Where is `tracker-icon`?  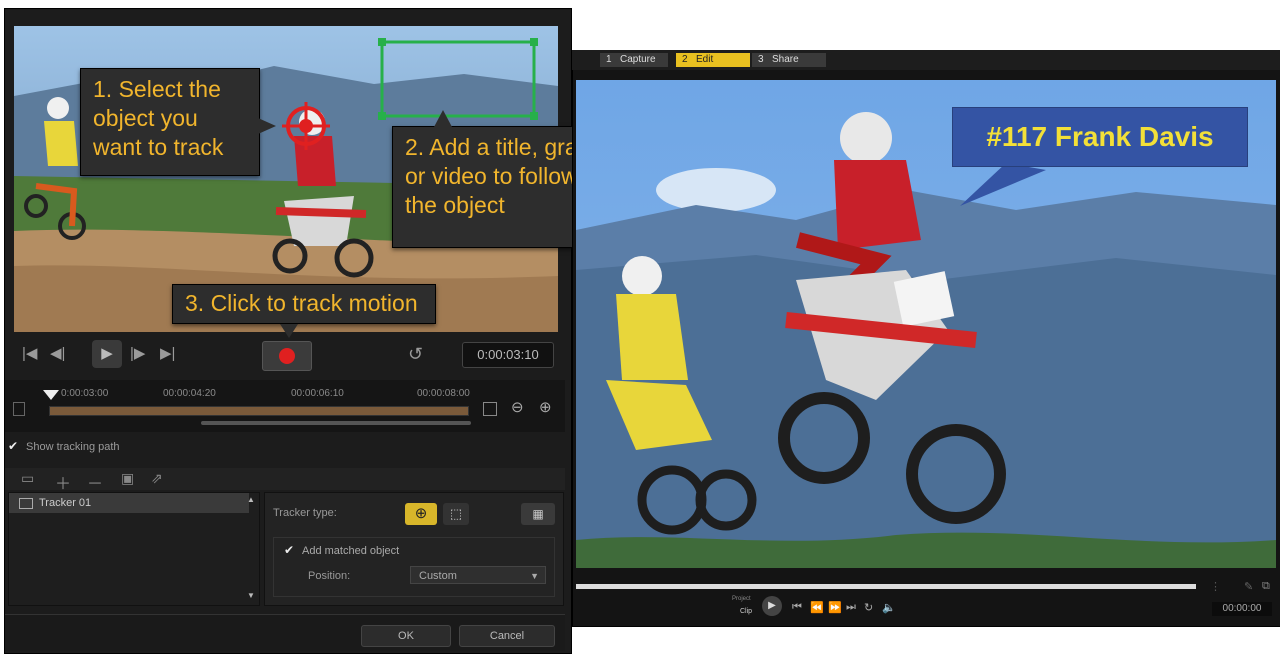 tracker-icon is located at coordinates (26, 503).